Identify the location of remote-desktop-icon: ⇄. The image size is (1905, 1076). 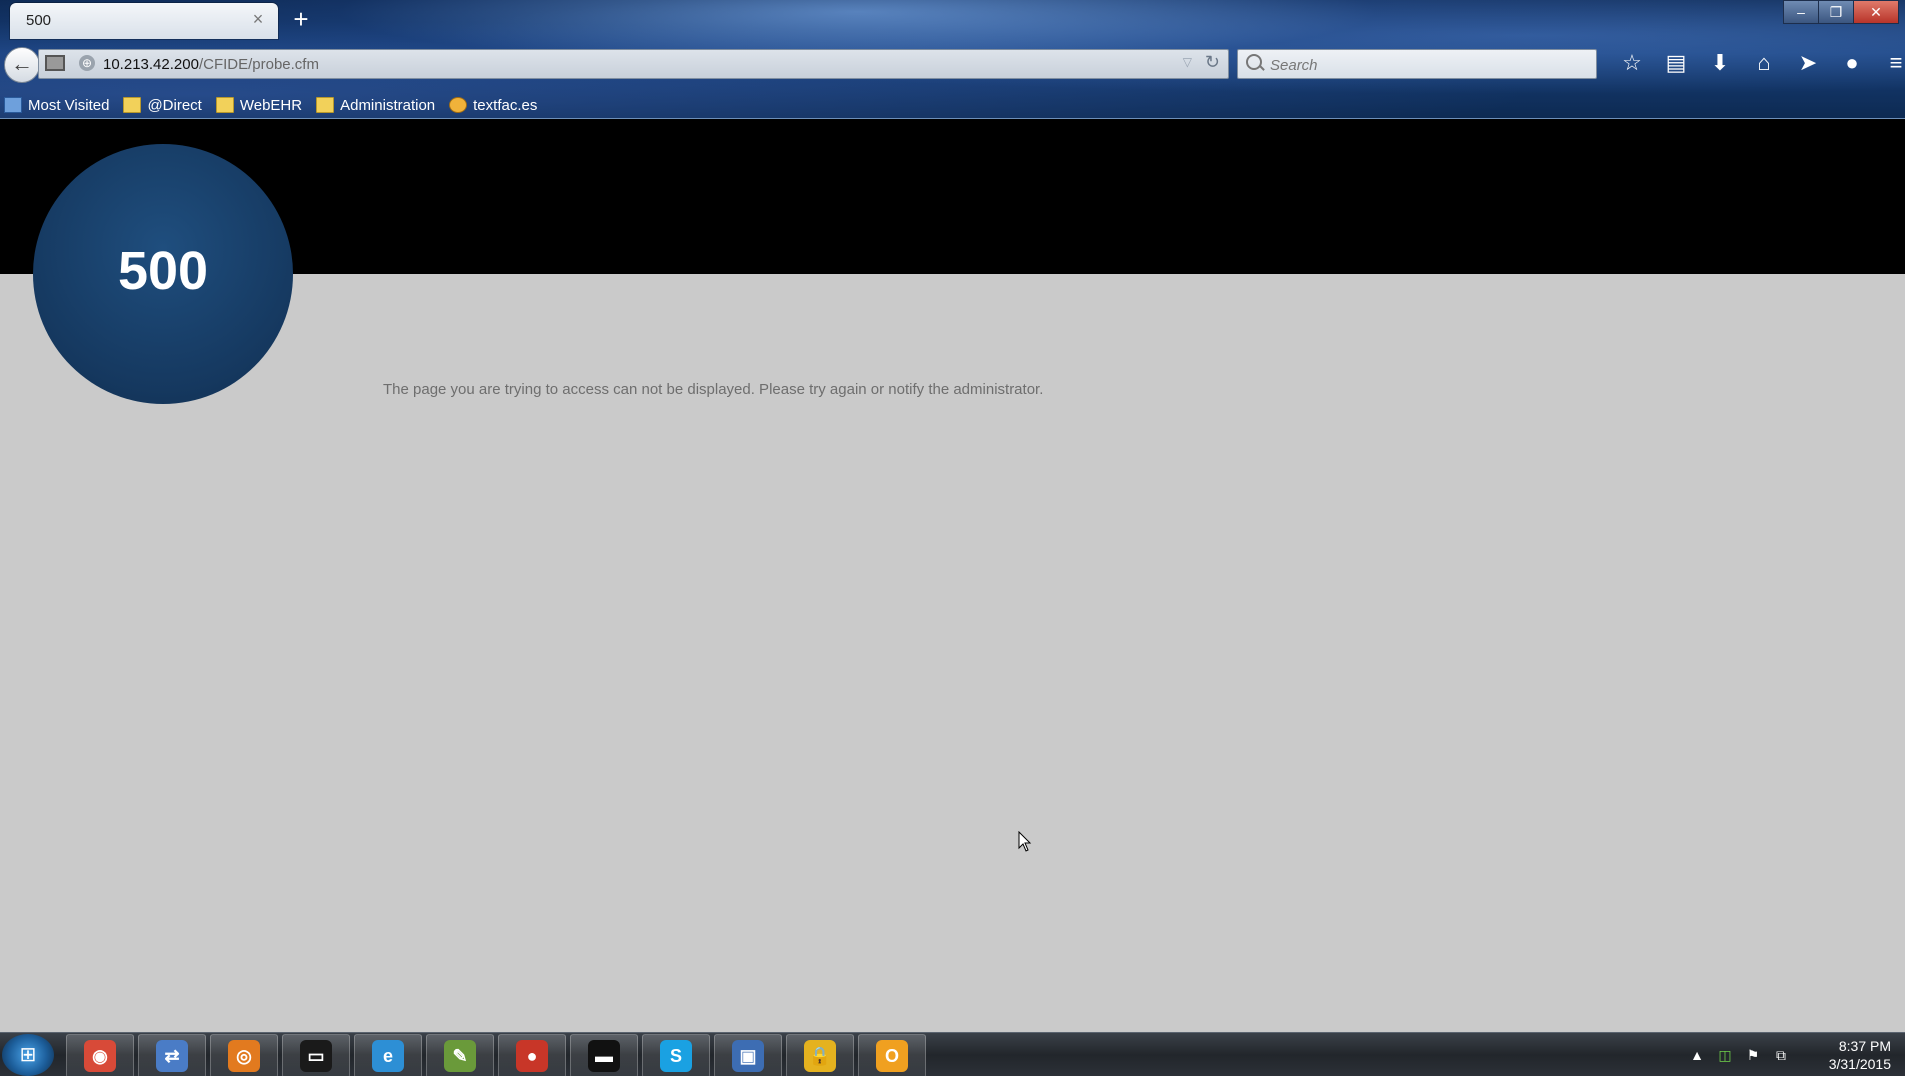
(172, 1056).